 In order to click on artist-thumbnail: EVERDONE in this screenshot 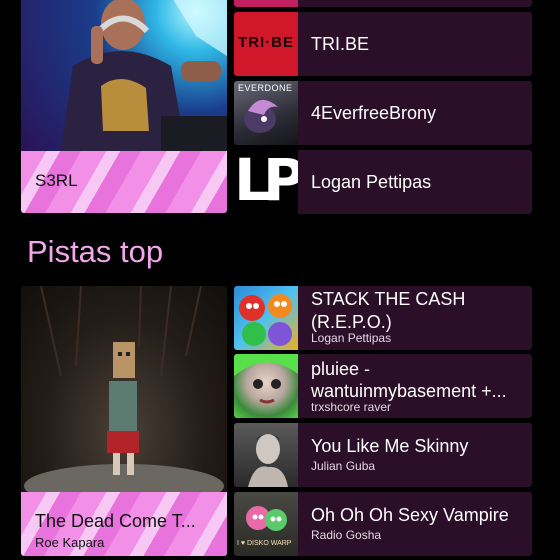, I will do `click(266, 113)`.